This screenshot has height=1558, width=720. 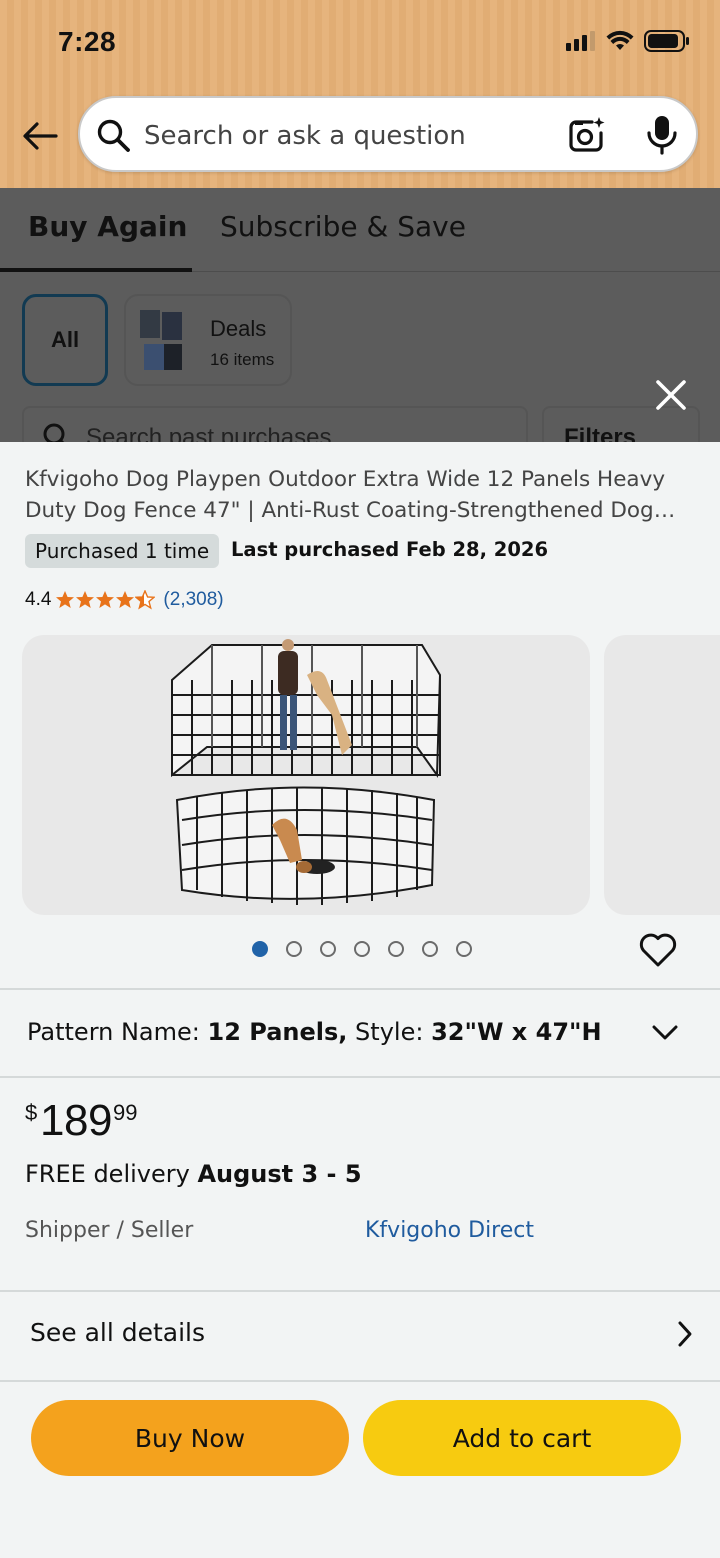 What do you see at coordinates (96, 270) in the screenshot?
I see `active-tab-indicator` at bounding box center [96, 270].